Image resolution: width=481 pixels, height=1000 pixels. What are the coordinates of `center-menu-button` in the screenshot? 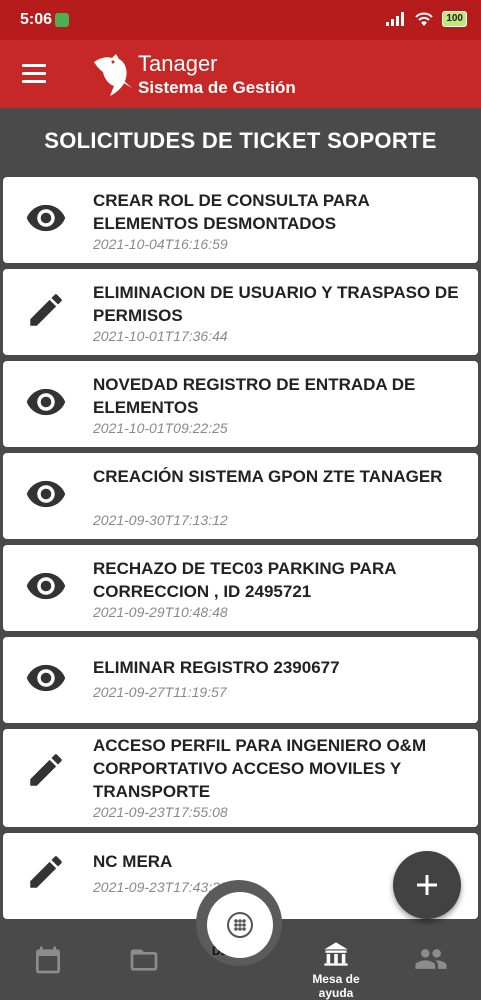 It's located at (240, 925).